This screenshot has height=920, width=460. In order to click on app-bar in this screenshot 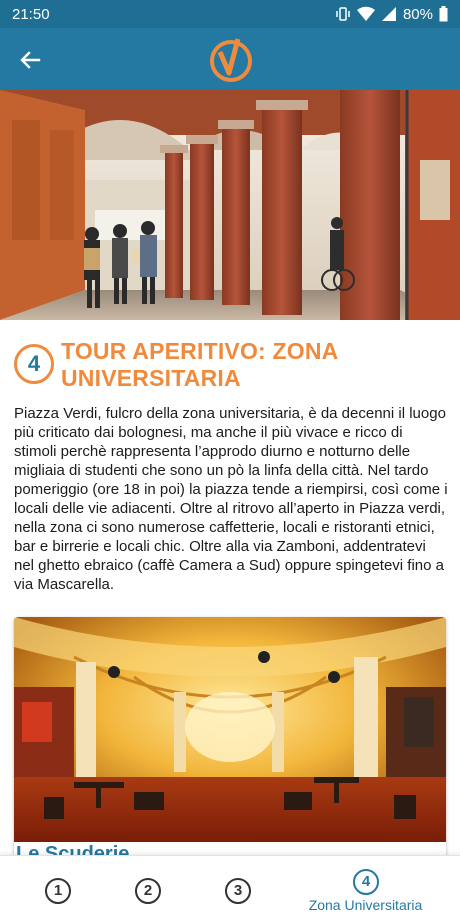, I will do `click(230, 59)`.